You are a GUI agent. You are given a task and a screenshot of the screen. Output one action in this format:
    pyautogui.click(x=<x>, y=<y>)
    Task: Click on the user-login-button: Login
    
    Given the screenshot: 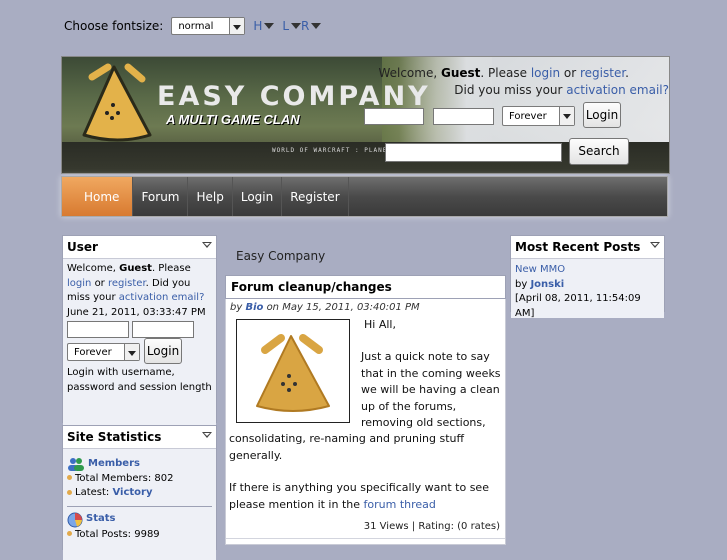 What is the action you would take?
    pyautogui.click(x=163, y=351)
    